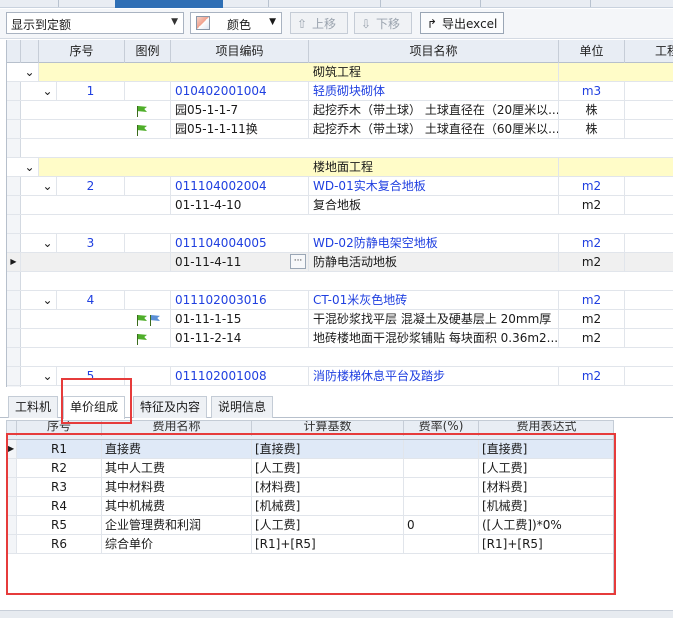  What do you see at coordinates (546, 487) in the screenshot?
I see `fee-expression: [材料费]` at bounding box center [546, 487].